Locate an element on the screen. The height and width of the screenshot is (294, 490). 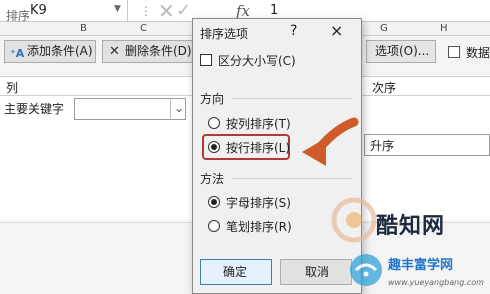
alphabetical-sort-radio is located at coordinates (214, 202).